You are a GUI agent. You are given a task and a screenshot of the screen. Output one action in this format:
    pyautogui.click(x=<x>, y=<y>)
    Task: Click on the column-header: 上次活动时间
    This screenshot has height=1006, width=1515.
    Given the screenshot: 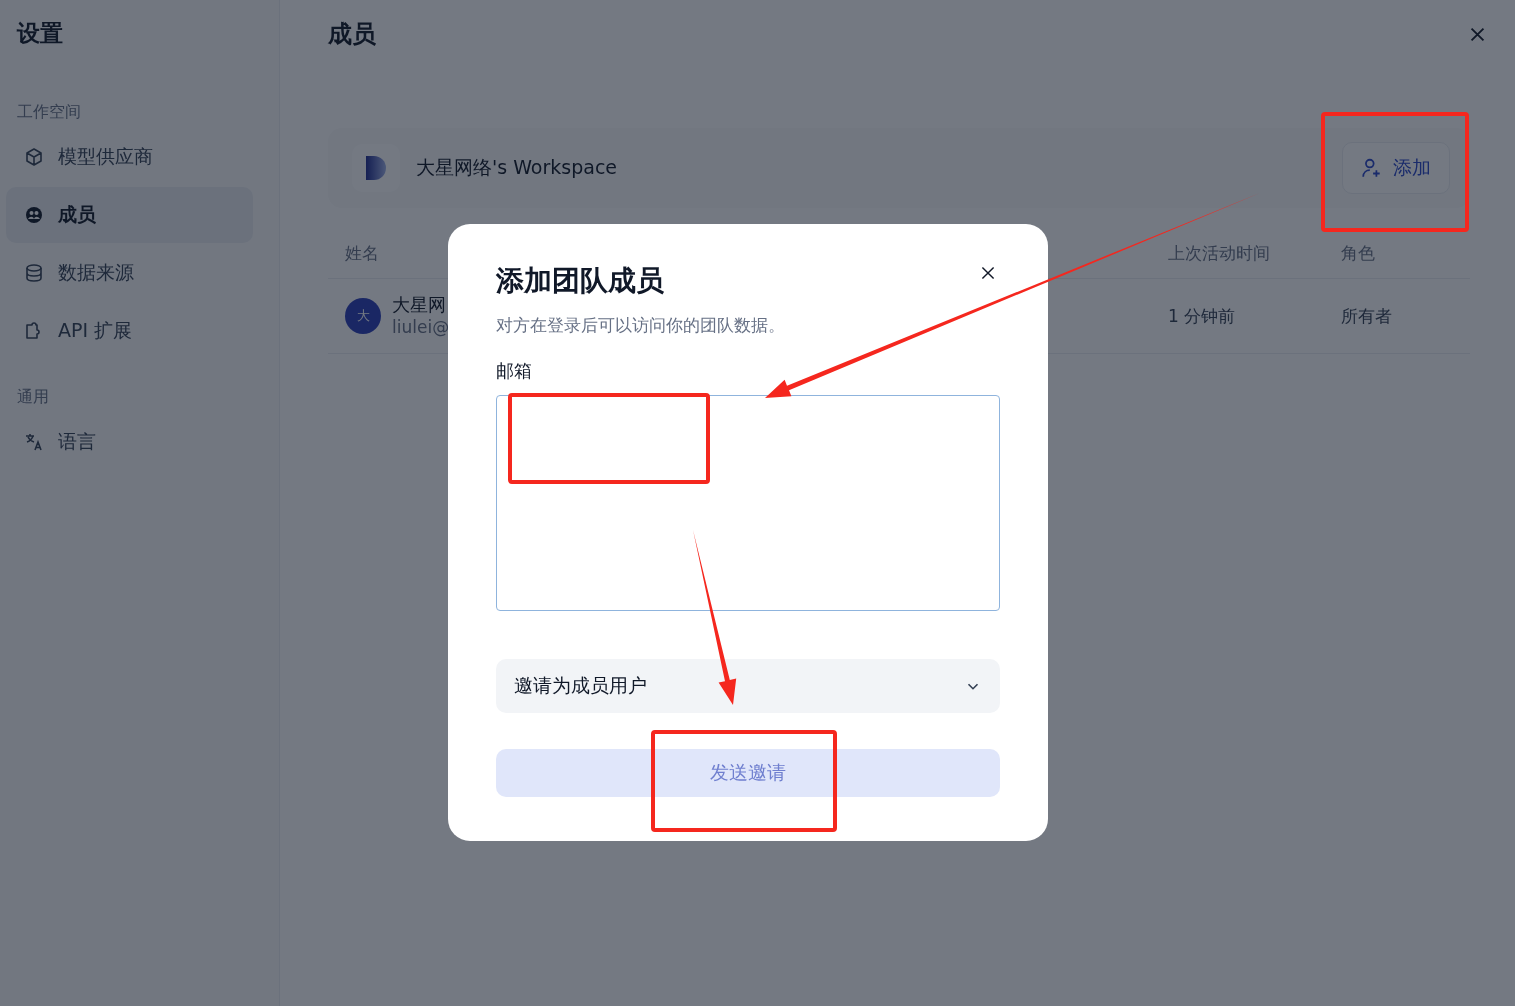 What is the action you would take?
    pyautogui.click(x=1219, y=253)
    